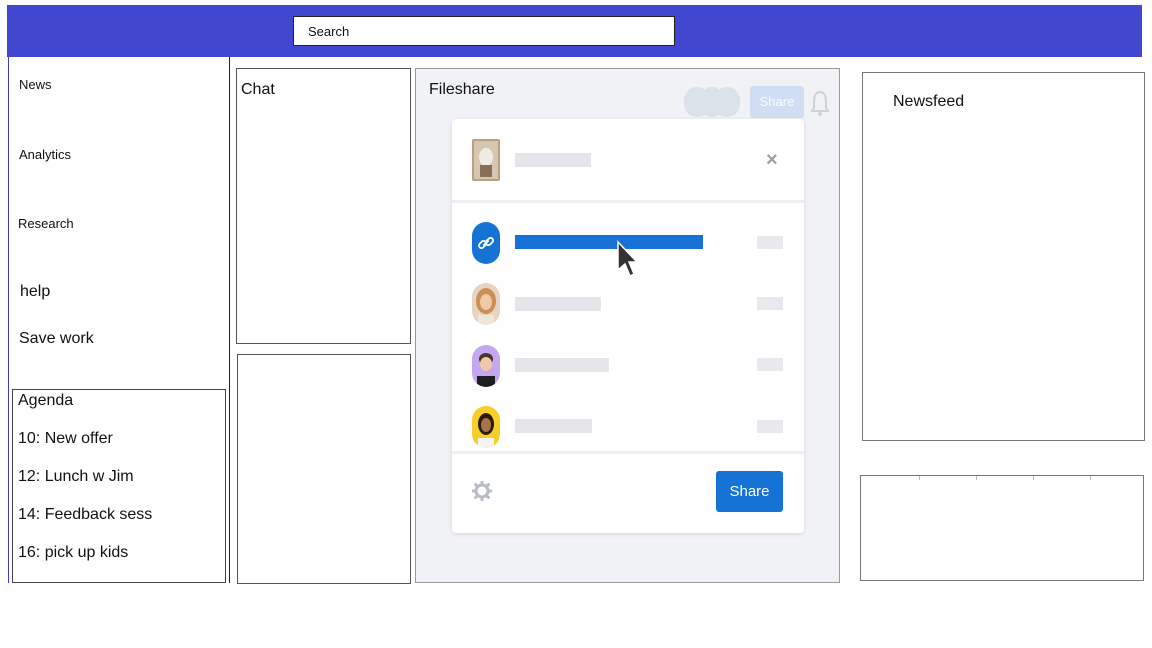 The width and height of the screenshot is (1152, 648). I want to click on sidebar-item-help: help, so click(35, 292).